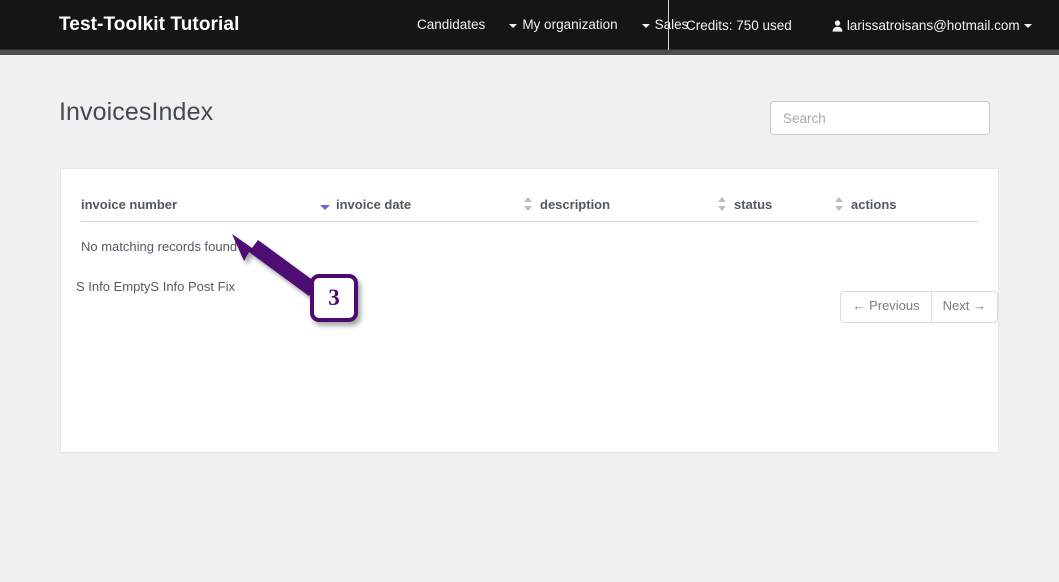 This screenshot has width=1059, height=582. Describe the element at coordinates (880, 118) in the screenshot. I see `search-input` at that location.